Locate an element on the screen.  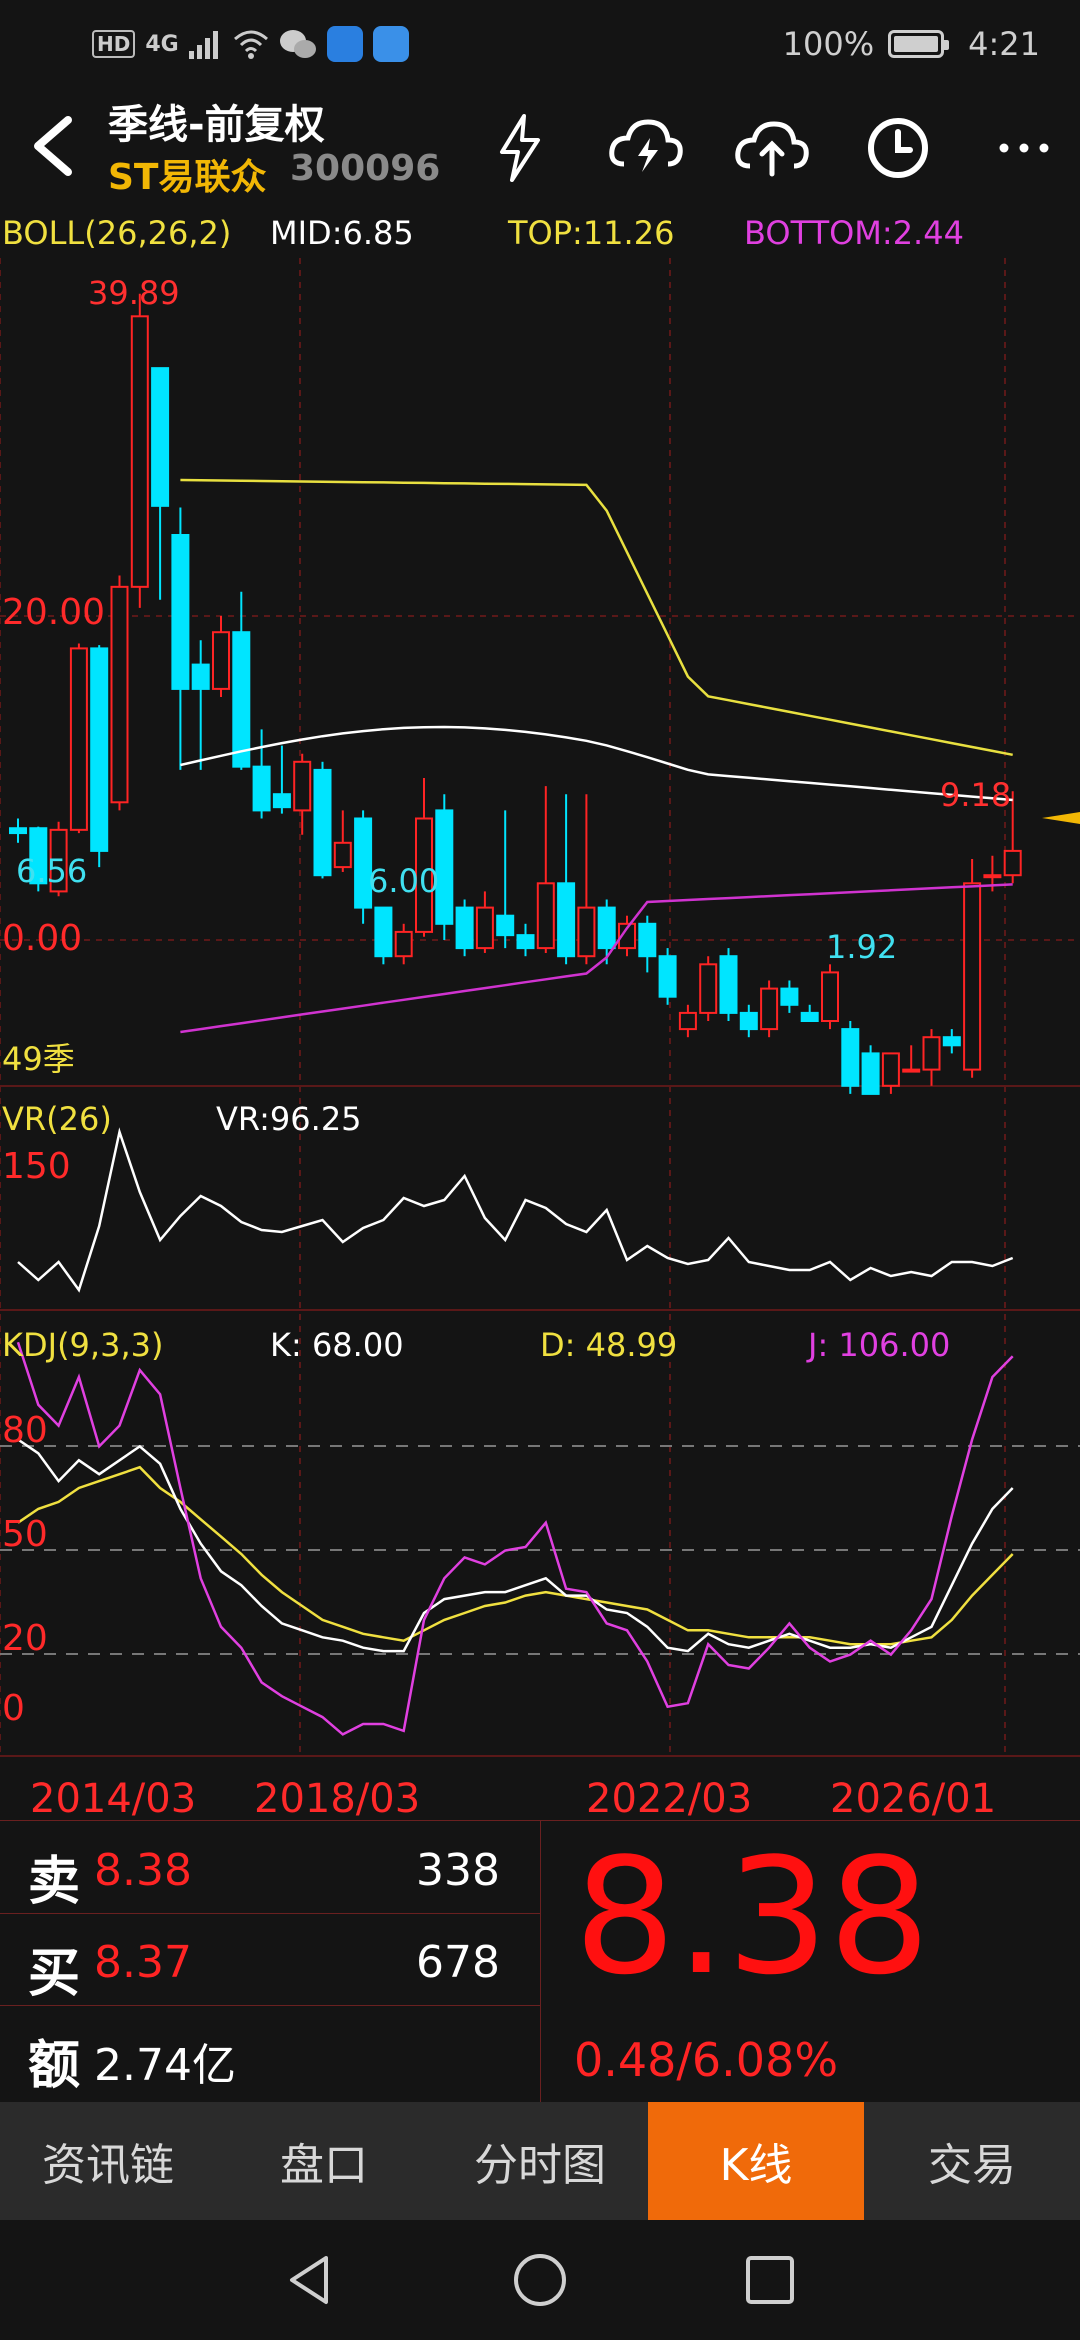
tab-kline: K线 is located at coordinates (756, 2161).